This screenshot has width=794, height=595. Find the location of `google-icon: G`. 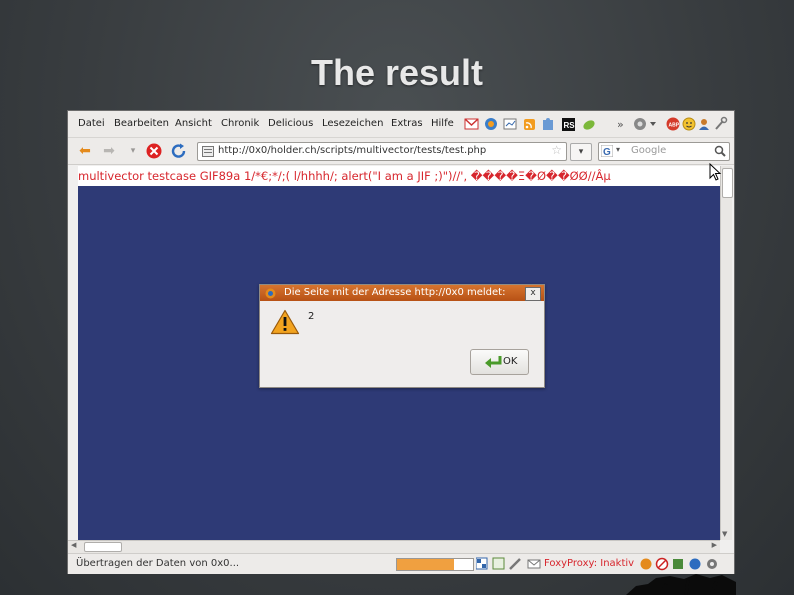

google-icon: G is located at coordinates (607, 151).